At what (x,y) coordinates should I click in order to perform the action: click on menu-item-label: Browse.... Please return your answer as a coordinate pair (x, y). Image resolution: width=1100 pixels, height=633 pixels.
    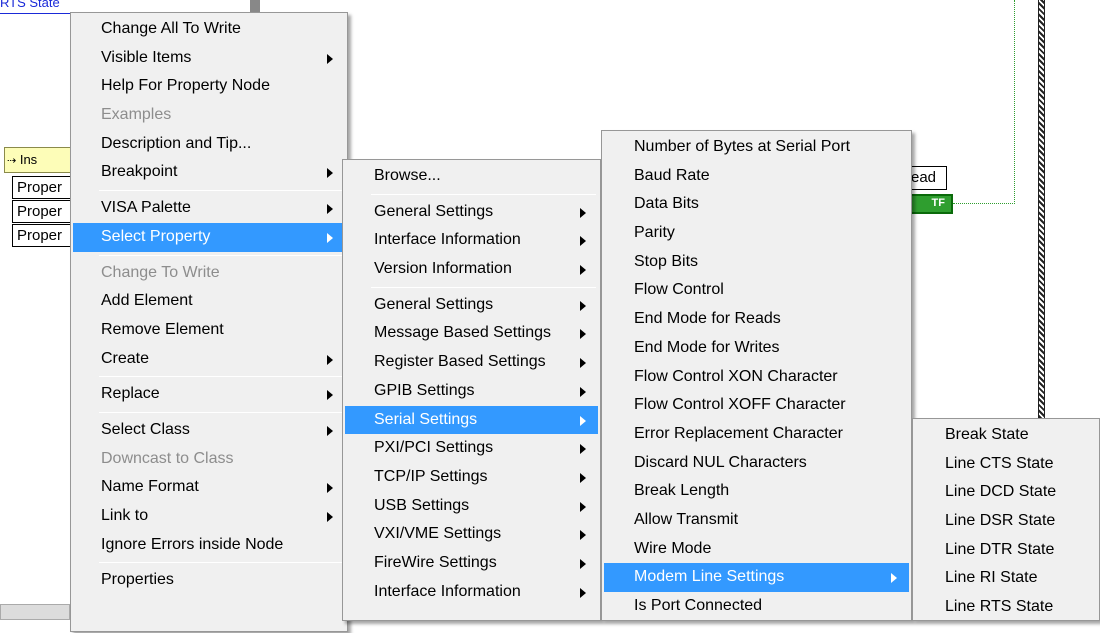
    Looking at the image, I should click on (407, 175).